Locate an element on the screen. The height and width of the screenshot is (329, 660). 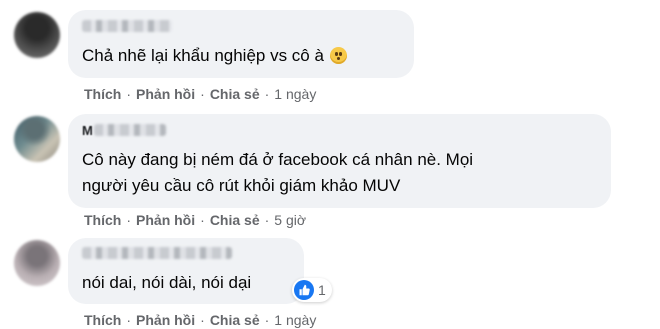
comment-text: nói dai, nói dài, nói dại is located at coordinates (167, 282).